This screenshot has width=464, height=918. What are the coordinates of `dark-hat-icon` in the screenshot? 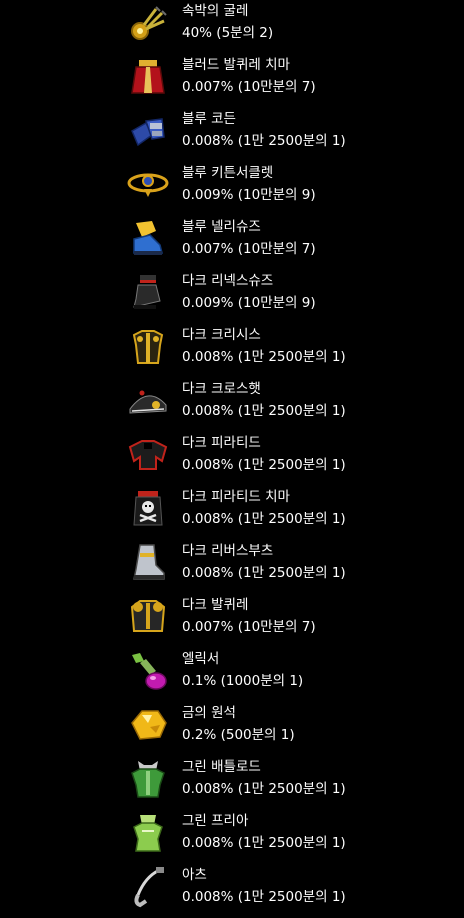 It's located at (148, 401).